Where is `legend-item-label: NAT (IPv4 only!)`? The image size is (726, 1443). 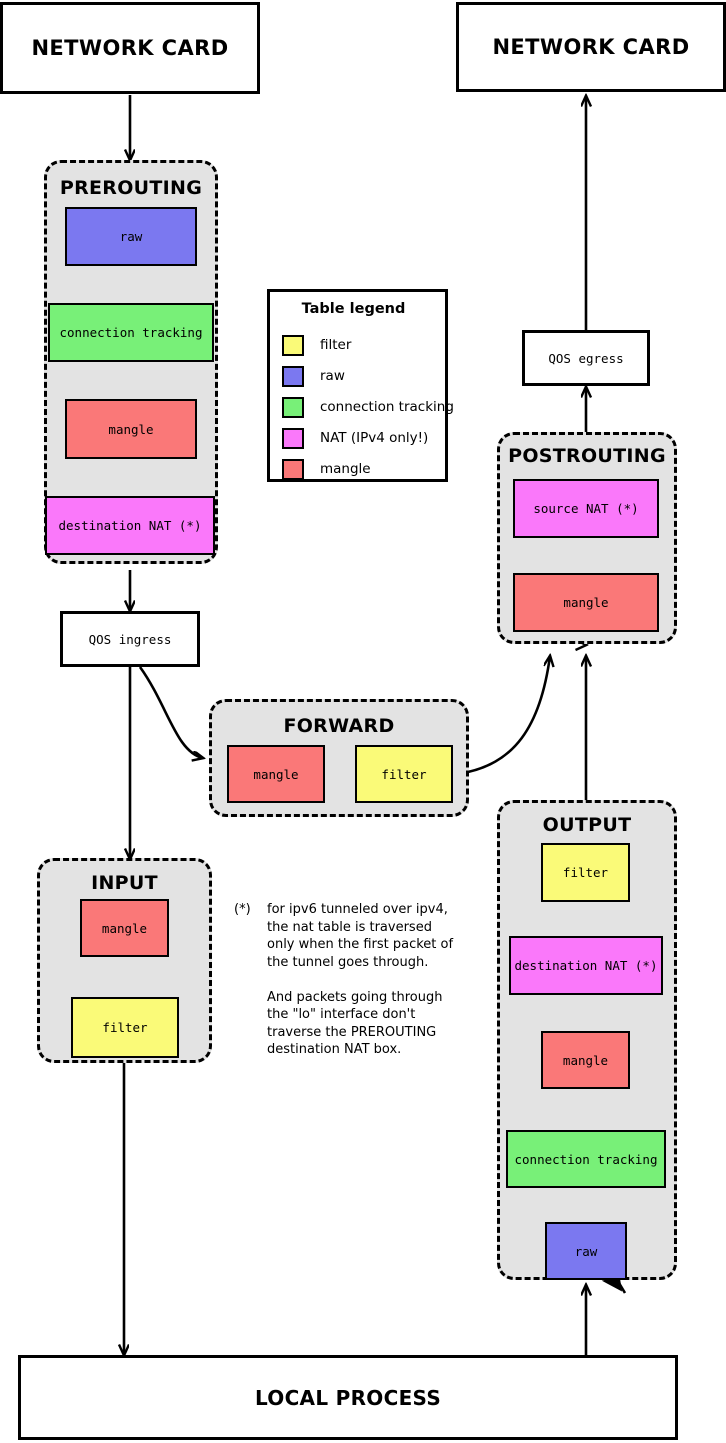 legend-item-label: NAT (IPv4 only!) is located at coordinates (374, 438).